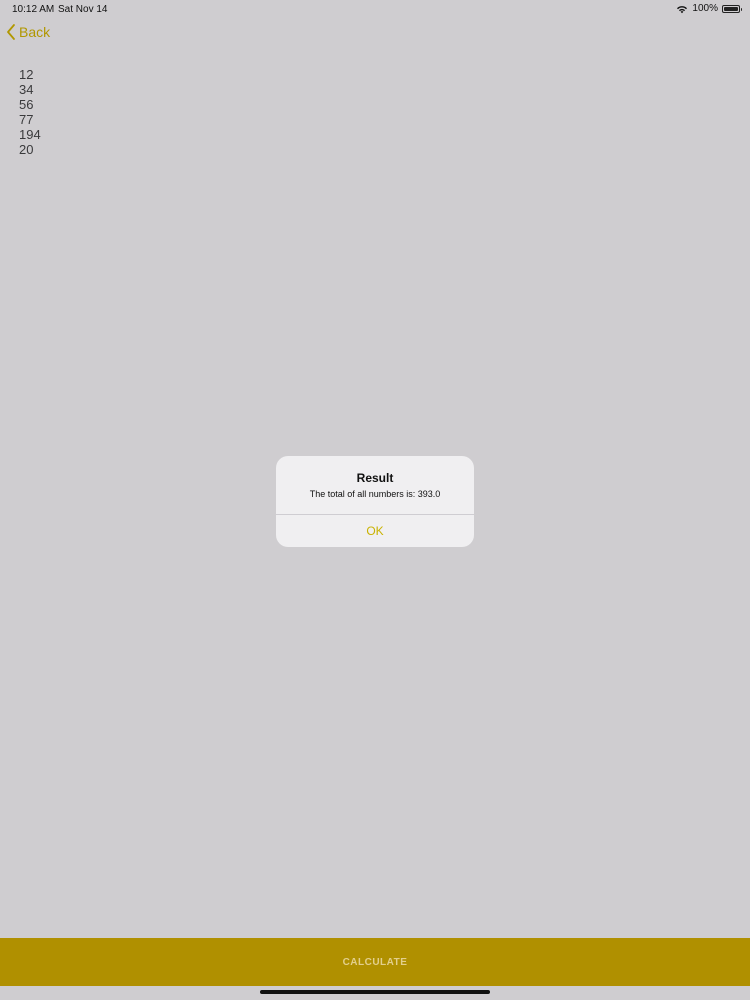 This screenshot has width=750, height=1000. What do you see at coordinates (375, 10) in the screenshot?
I see `status-bar: 10:12 AM Sat Nov 14 100%` at bounding box center [375, 10].